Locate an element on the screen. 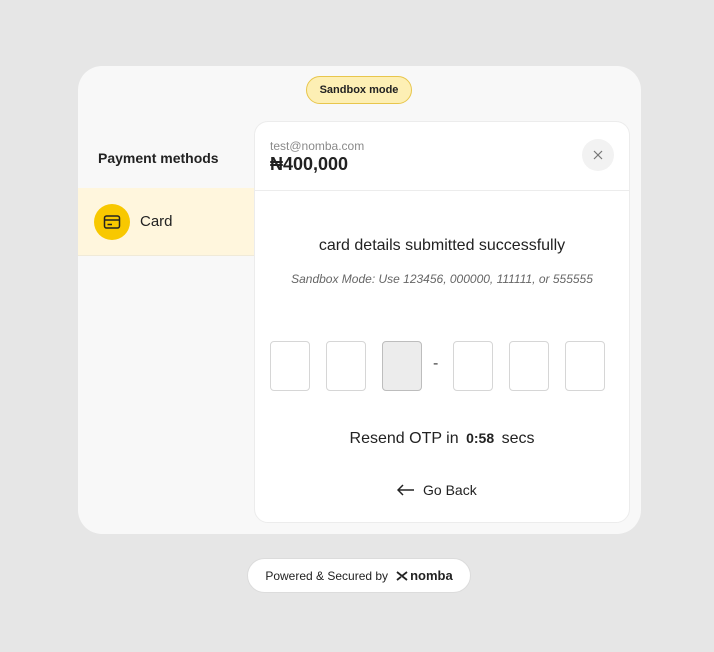 The image size is (714, 652). card-icon is located at coordinates (112, 222).